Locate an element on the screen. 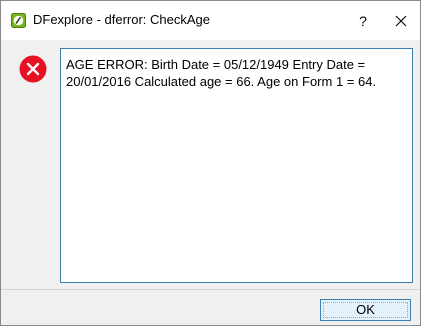 The height and width of the screenshot is (326, 421). ok-button: OK is located at coordinates (365, 310).